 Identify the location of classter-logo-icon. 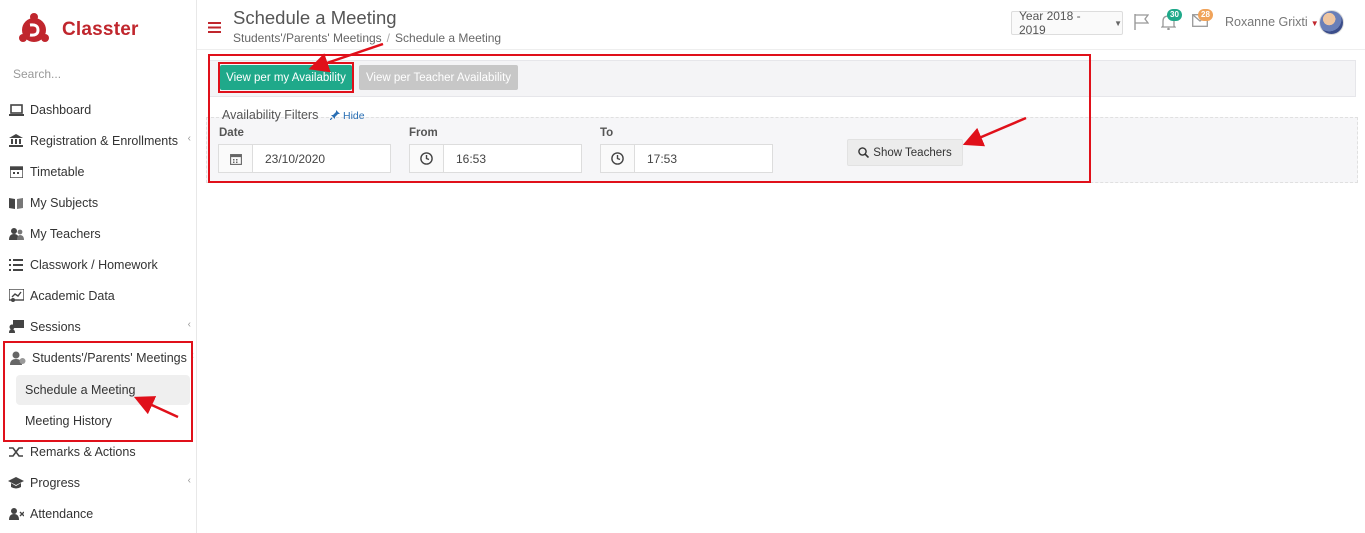
(34, 27).